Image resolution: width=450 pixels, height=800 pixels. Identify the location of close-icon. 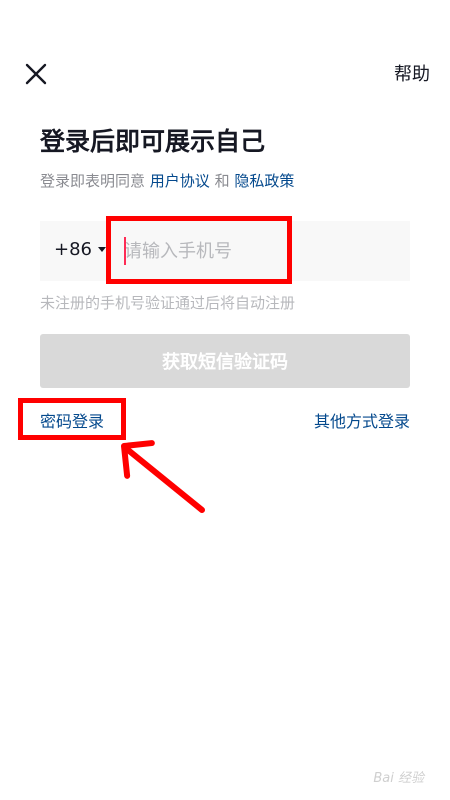
(36, 74).